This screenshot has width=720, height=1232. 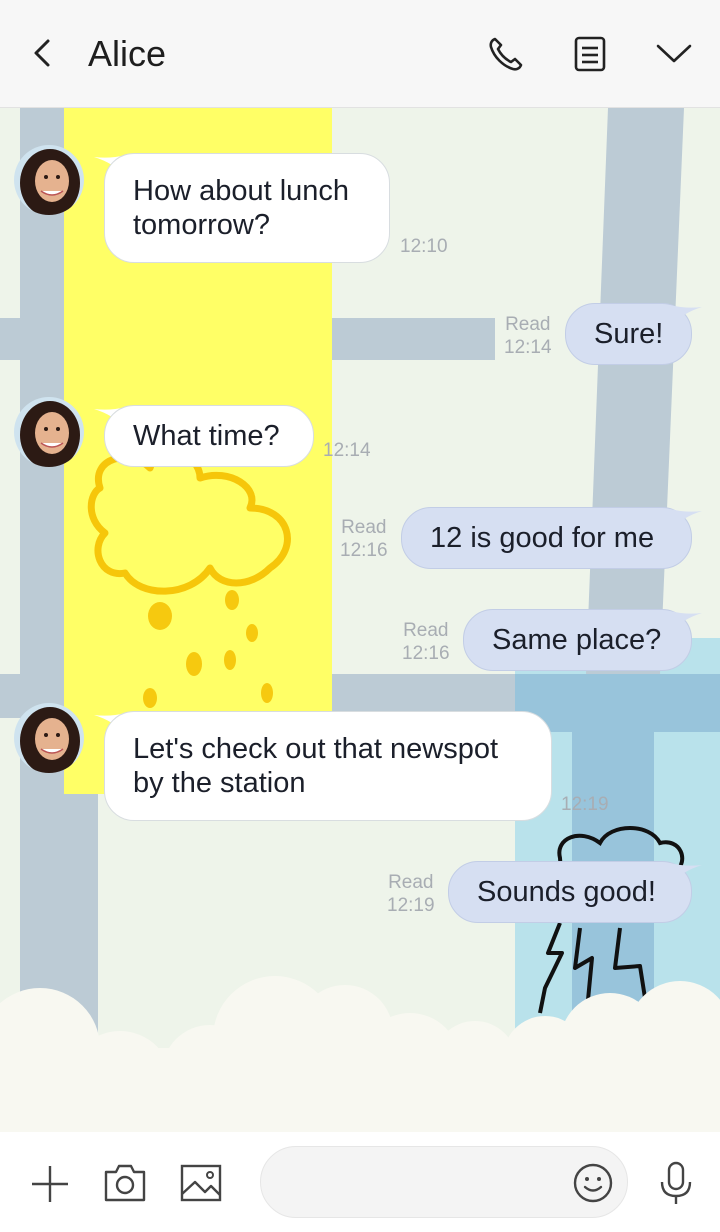 I want to click on message-text: Same place?, so click(x=577, y=640).